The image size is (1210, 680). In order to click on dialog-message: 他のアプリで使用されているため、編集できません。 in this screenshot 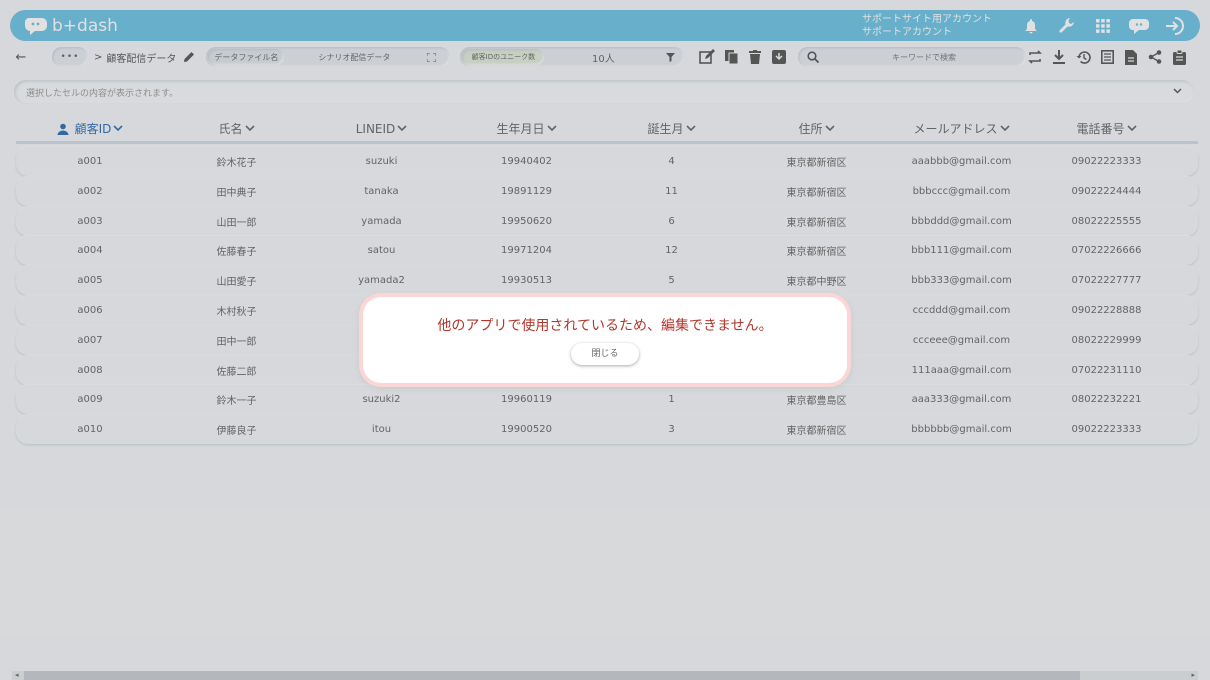, I will do `click(605, 326)`.